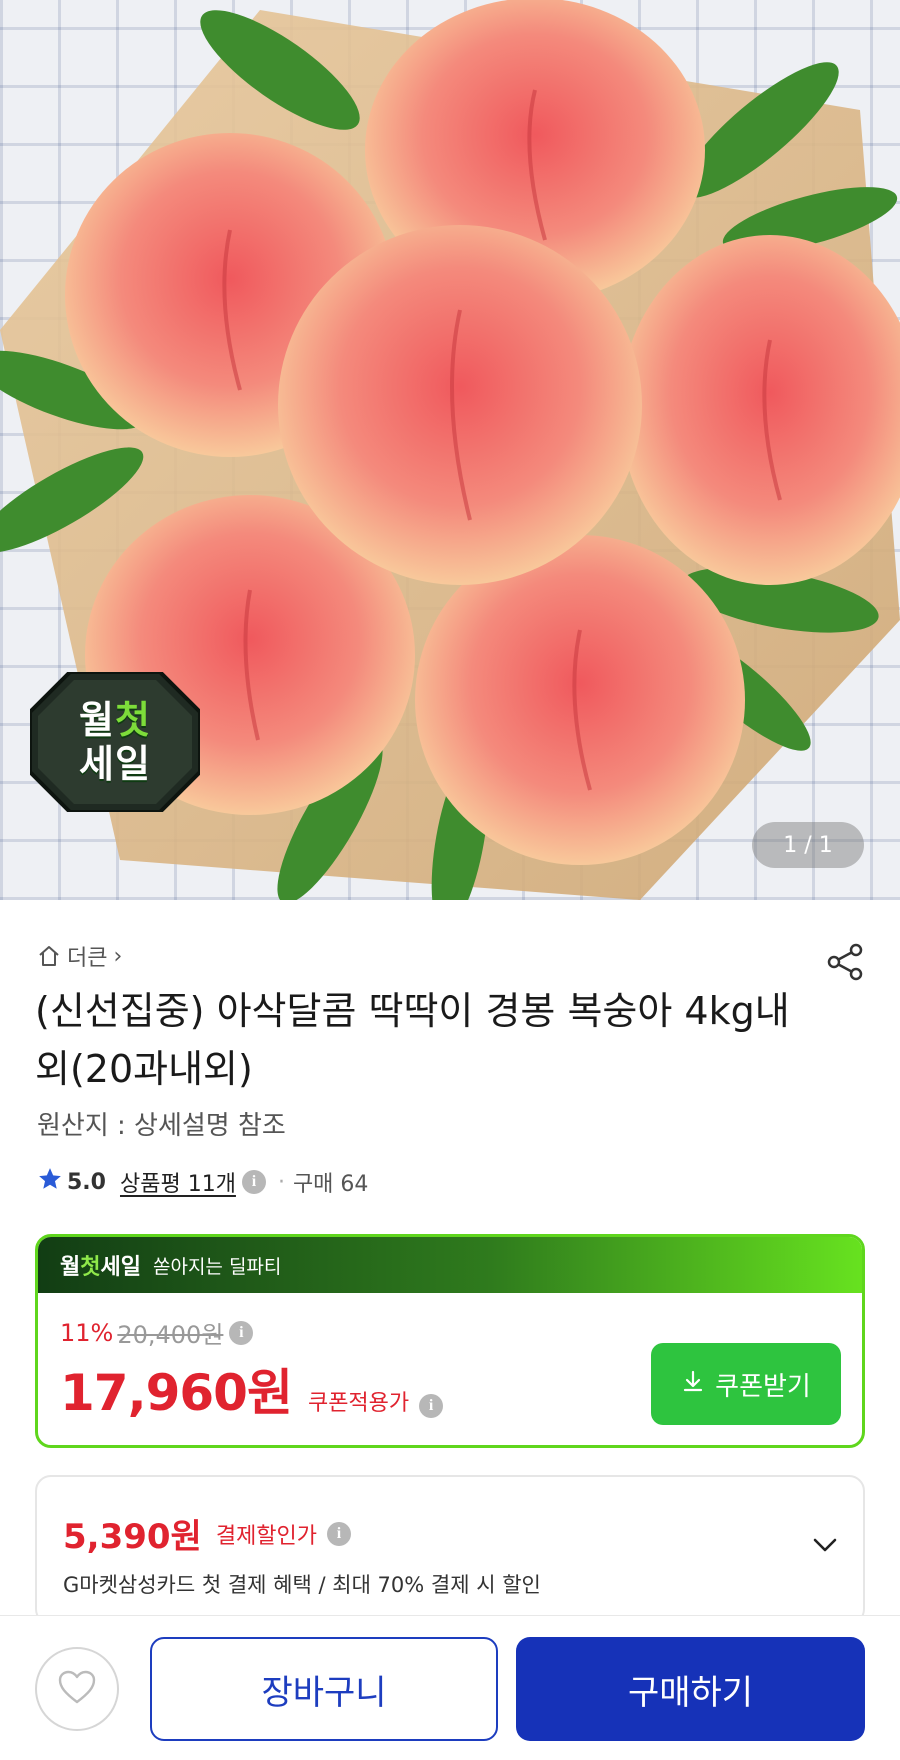 The image size is (900, 1760). I want to click on share-icon, so click(846, 962).